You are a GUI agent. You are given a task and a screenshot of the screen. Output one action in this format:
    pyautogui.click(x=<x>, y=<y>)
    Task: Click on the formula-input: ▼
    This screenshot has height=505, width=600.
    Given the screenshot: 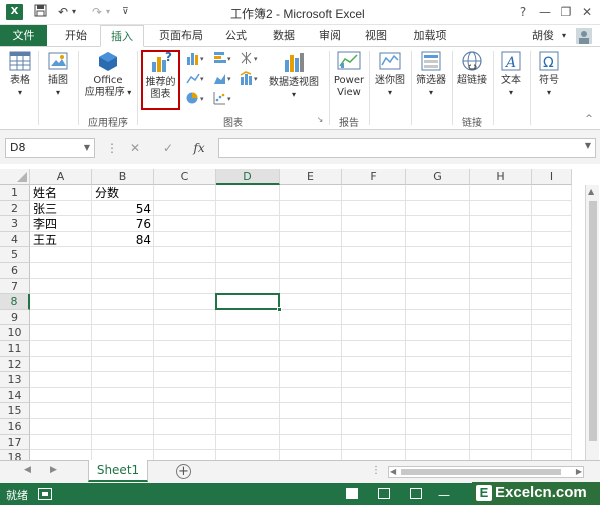 What is the action you would take?
    pyautogui.click(x=407, y=148)
    